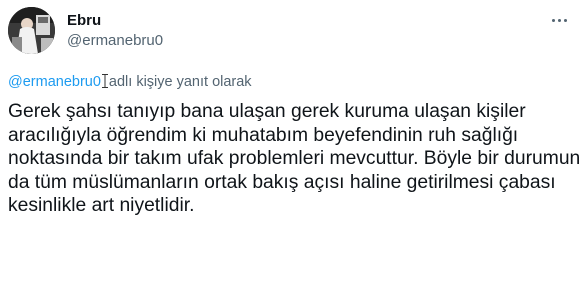 The image size is (587, 288). I want to click on text-cursor-icon, so click(104, 81).